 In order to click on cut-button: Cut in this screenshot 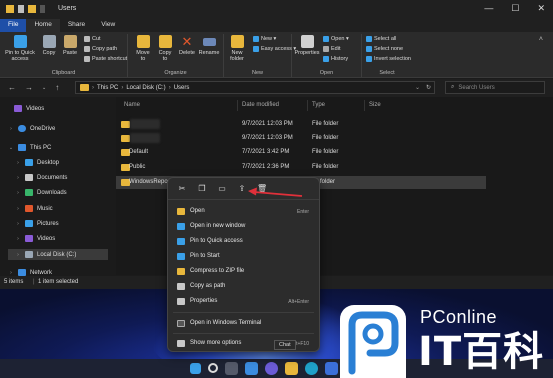, I will do `click(92, 39)`.